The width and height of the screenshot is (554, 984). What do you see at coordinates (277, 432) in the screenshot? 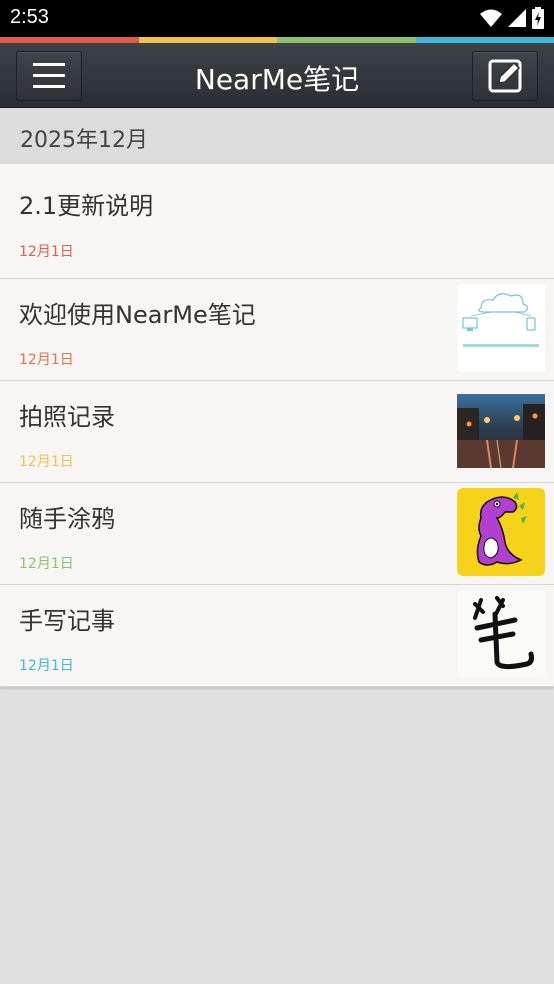
I see `note-item: 拍照记录 12月1日` at bounding box center [277, 432].